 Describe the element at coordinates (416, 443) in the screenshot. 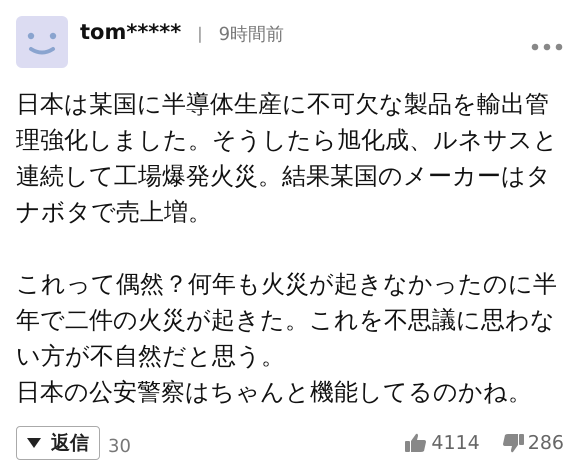

I see `thumbs-up-icon` at that location.